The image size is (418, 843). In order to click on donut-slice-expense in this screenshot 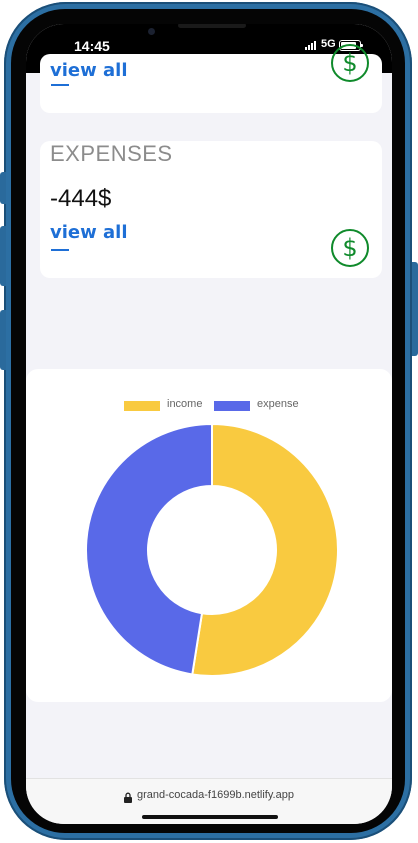, I will do `click(149, 549)`.